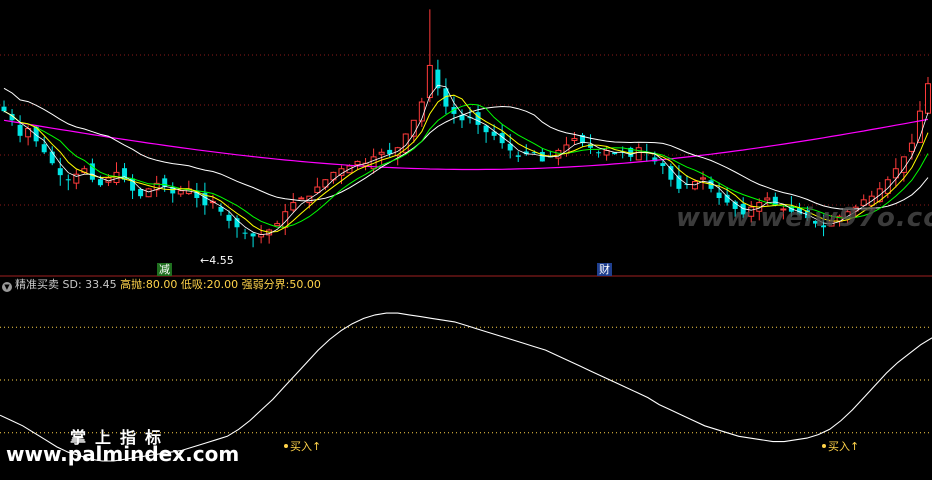  Describe the element at coordinates (133, 284) in the screenshot. I see `high-label: 高抛:` at that location.